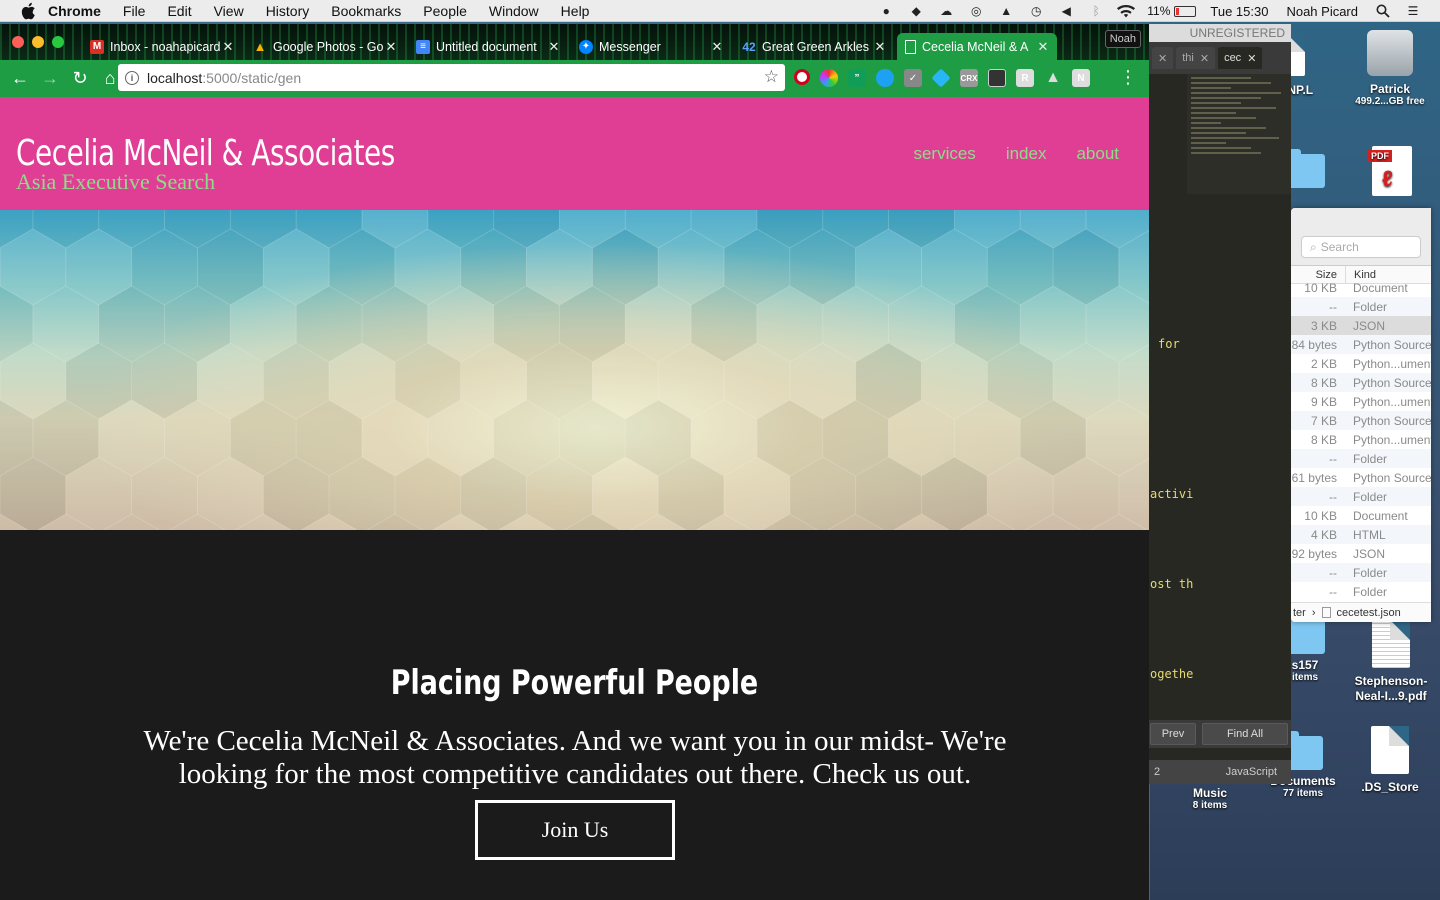  I want to click on find-prev-button: Prev, so click(1173, 734).